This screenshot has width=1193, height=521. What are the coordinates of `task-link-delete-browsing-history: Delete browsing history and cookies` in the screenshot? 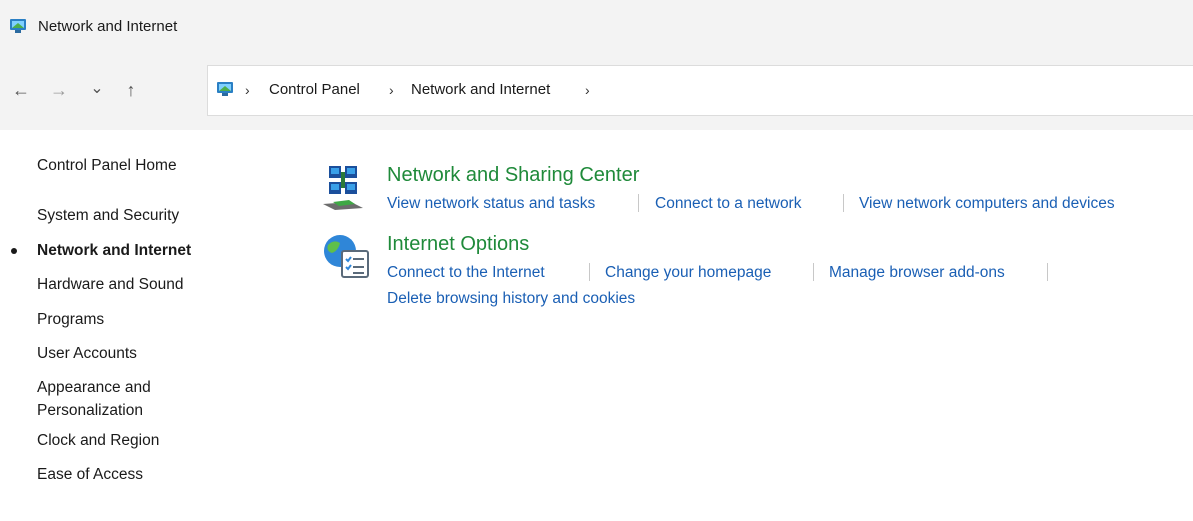 It's located at (511, 299).